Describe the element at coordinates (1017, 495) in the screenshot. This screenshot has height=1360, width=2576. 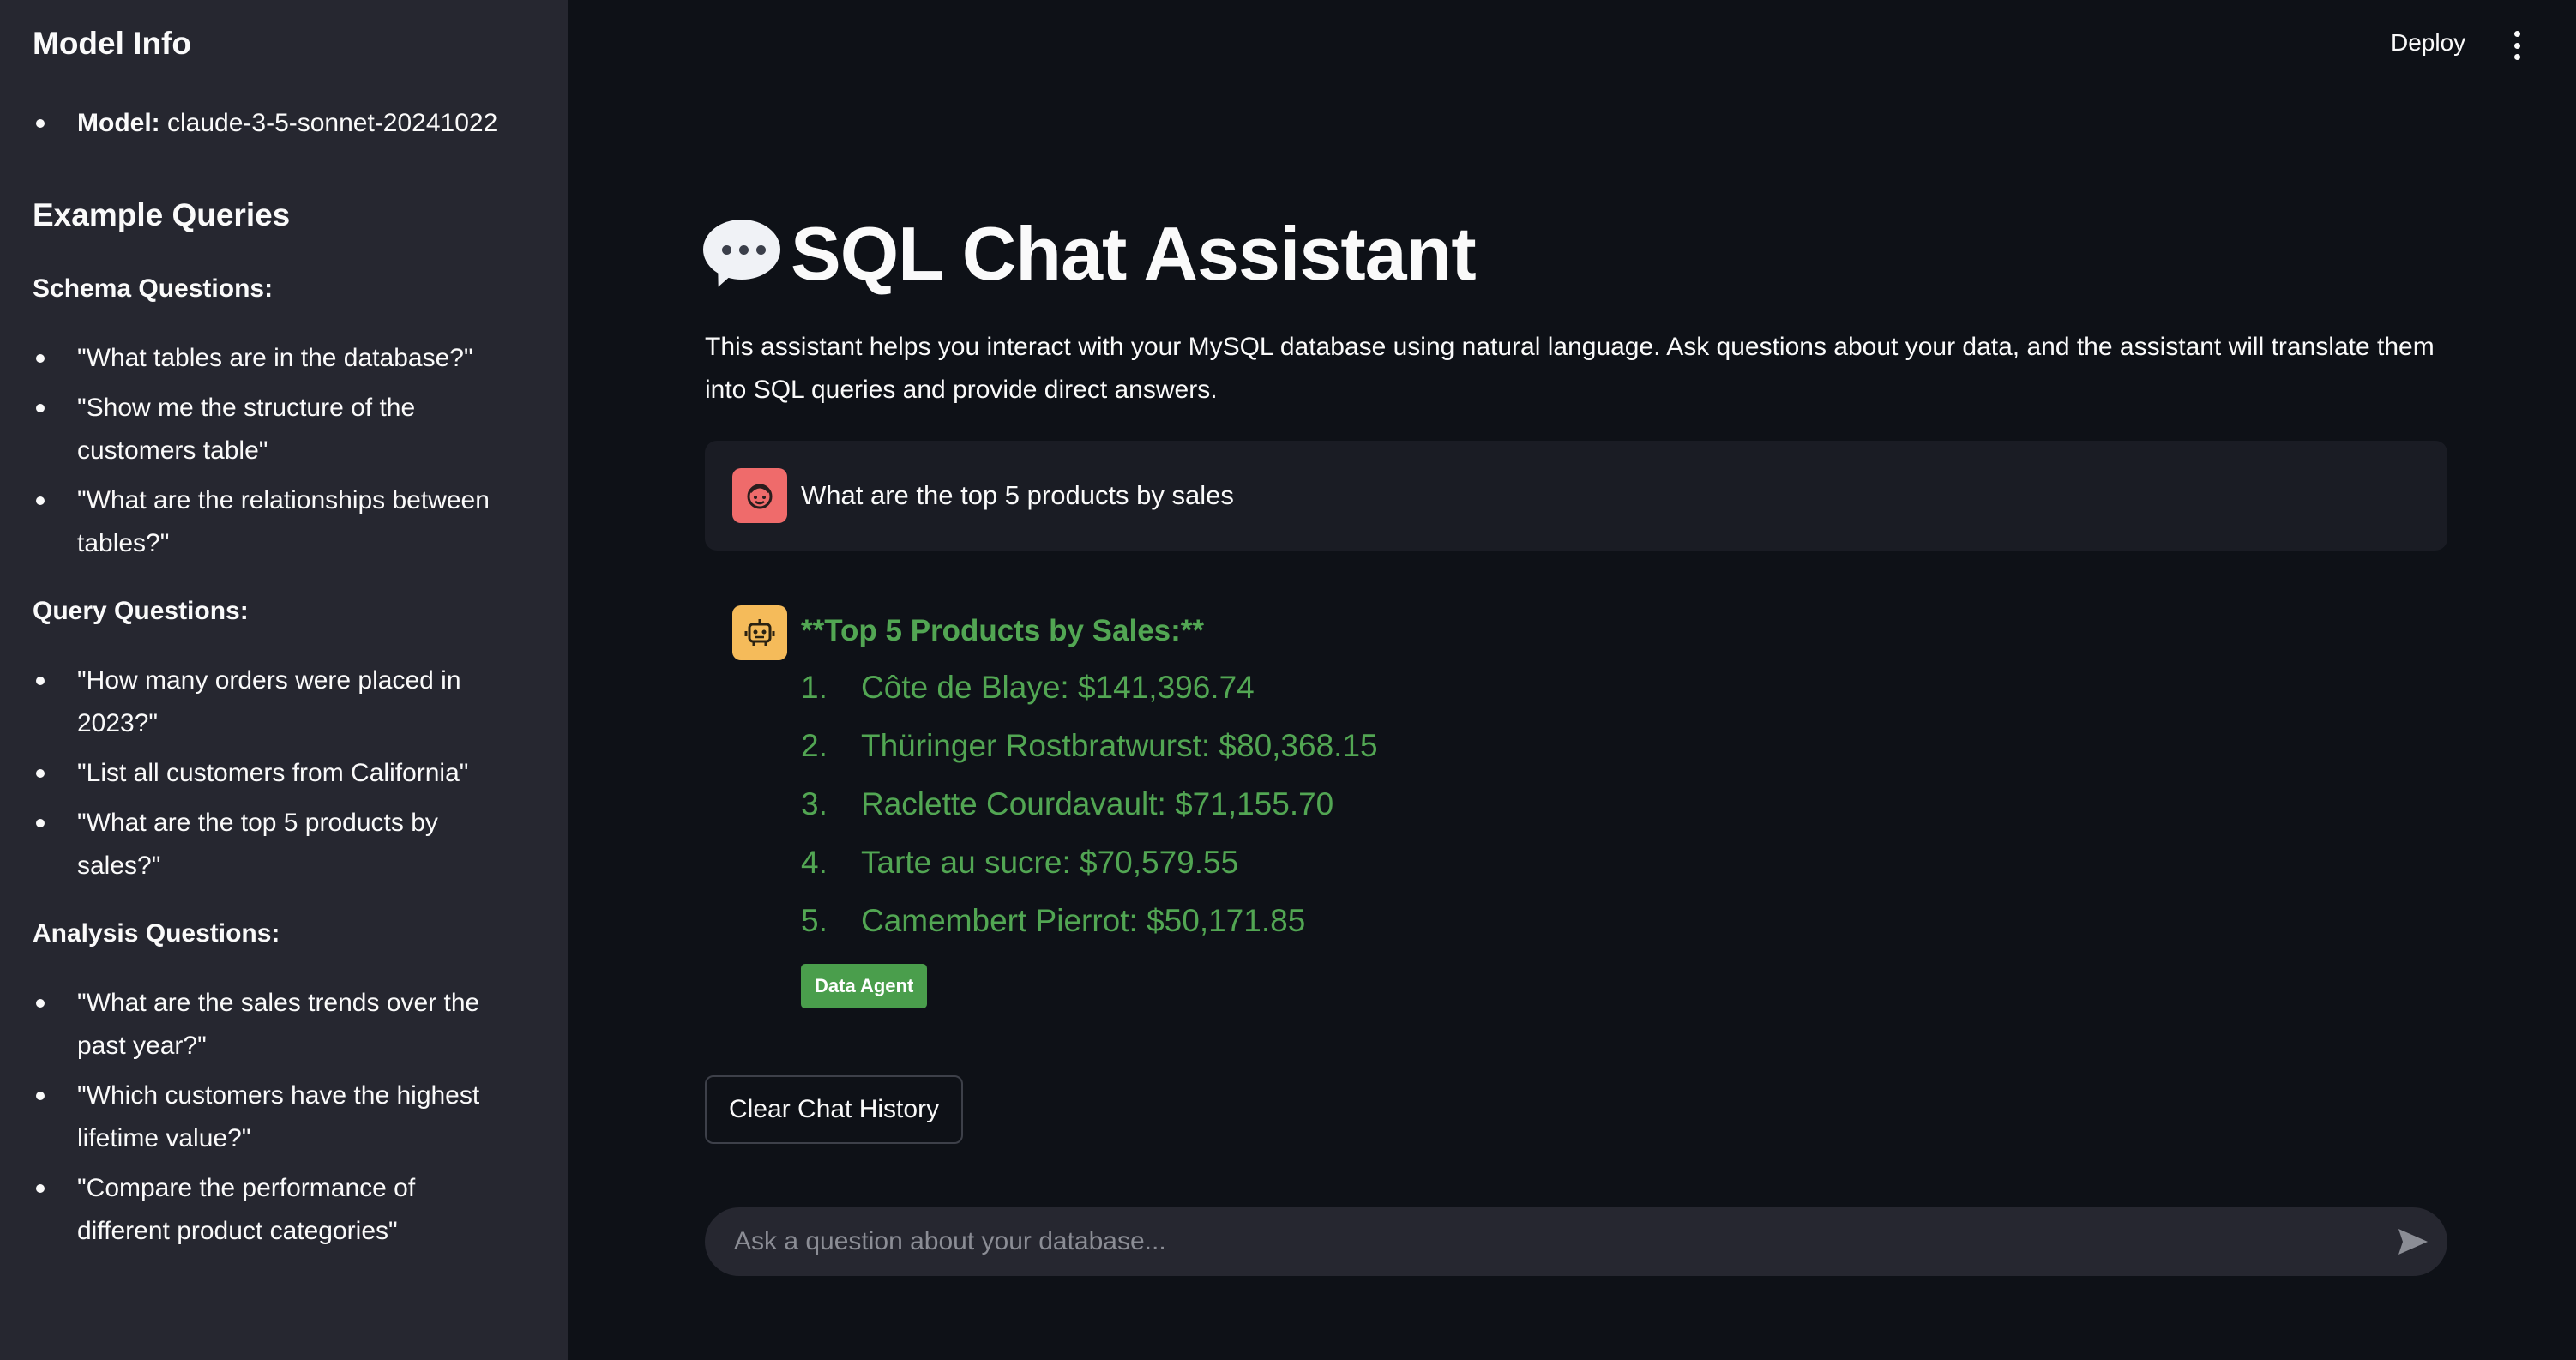
I see `user-message-text: What are the top 5 products by sales` at that location.